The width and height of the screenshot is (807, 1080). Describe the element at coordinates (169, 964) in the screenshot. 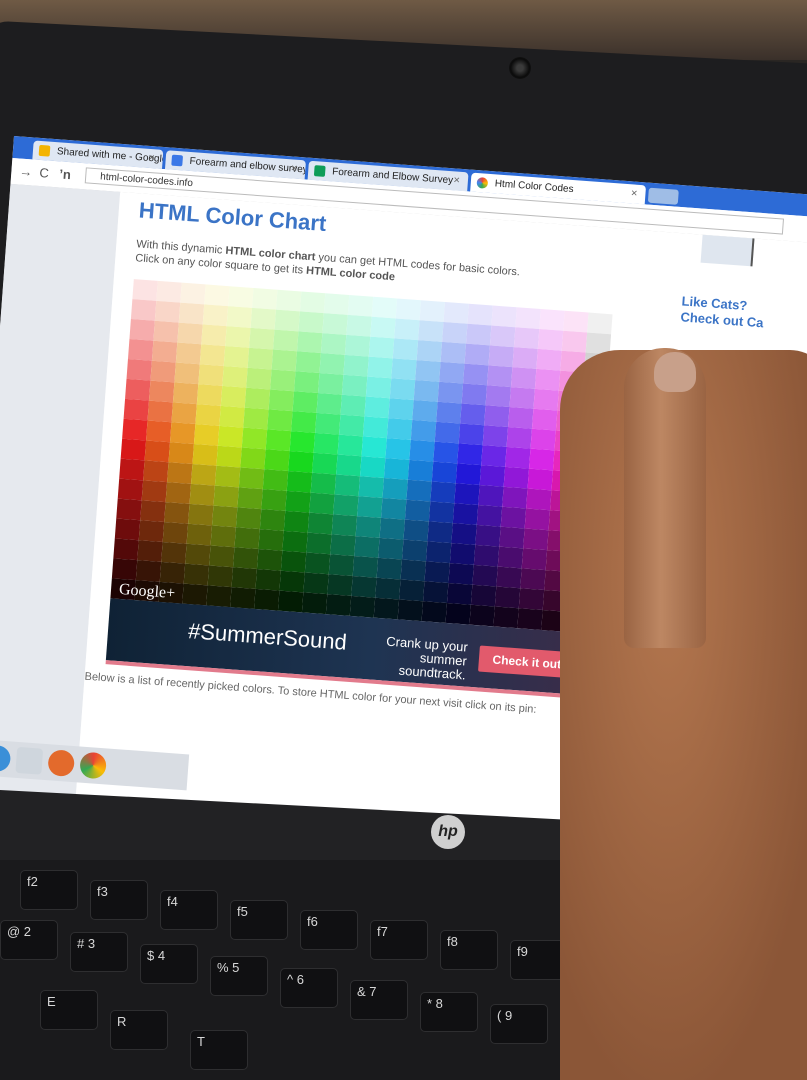

I see `keyboard-key: $ 4` at that location.